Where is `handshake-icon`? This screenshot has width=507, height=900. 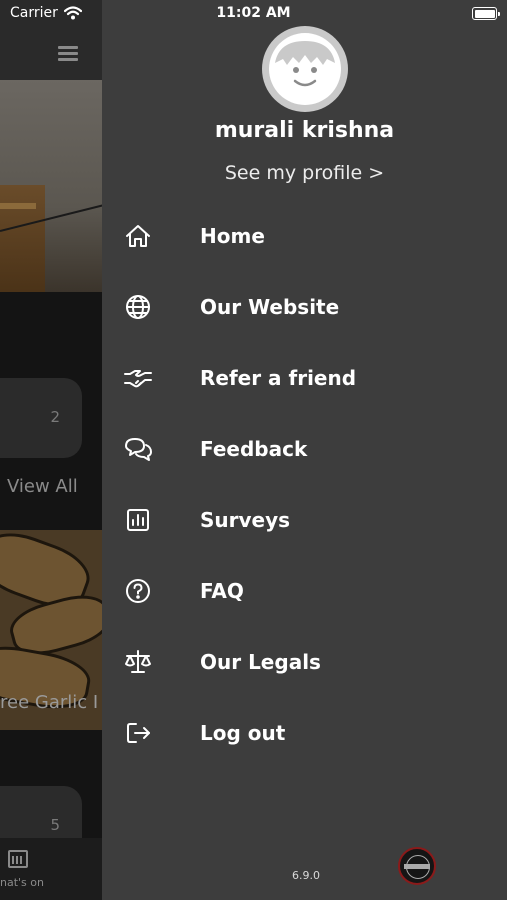
handshake-icon is located at coordinates (138, 378).